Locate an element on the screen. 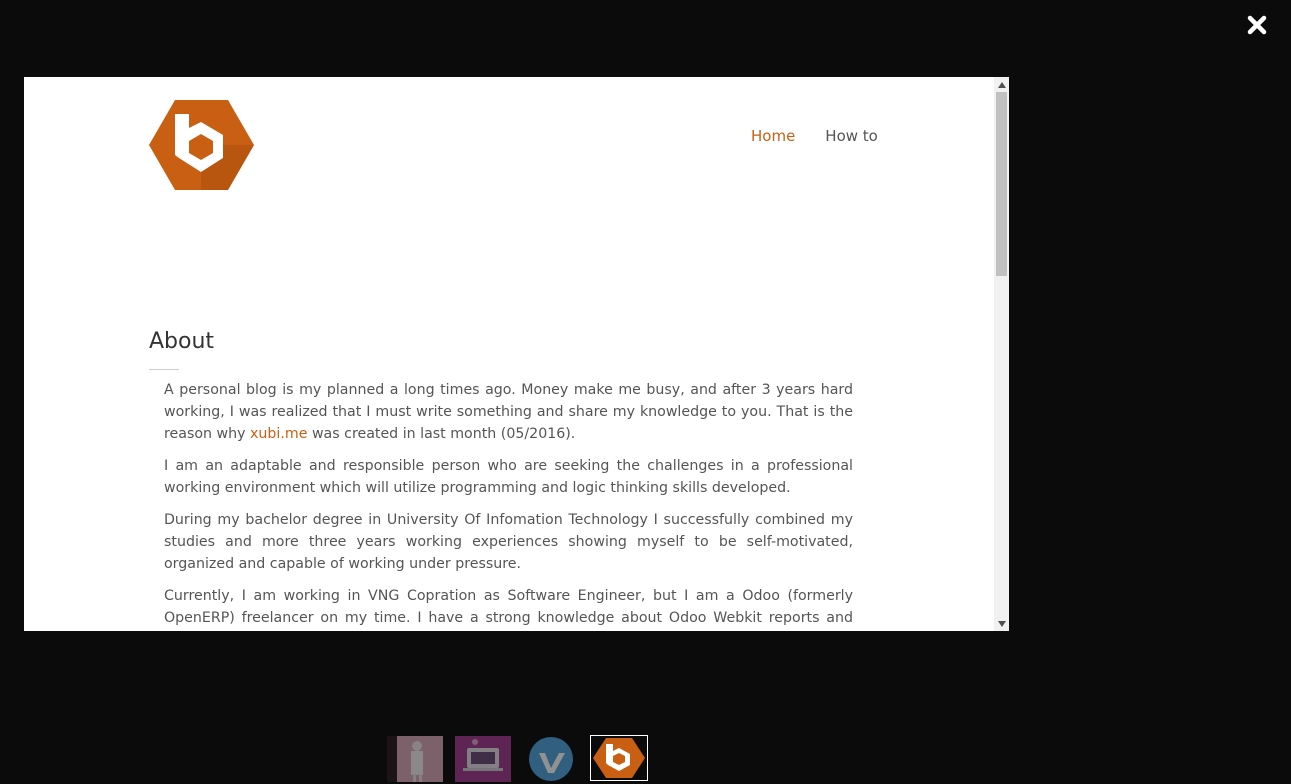 Image resolution: width=1291 pixels, height=784 pixels. scroll-up-button is located at coordinates (1001, 84).